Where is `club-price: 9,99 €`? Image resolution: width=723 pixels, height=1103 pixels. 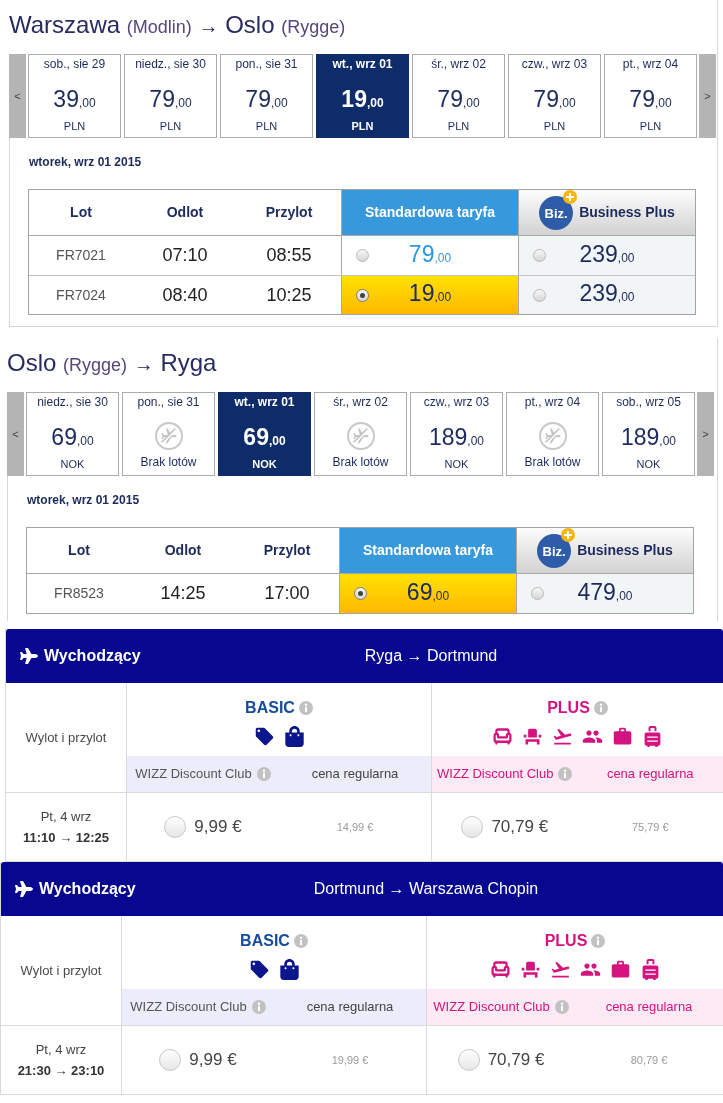 club-price: 9,99 € is located at coordinates (218, 827).